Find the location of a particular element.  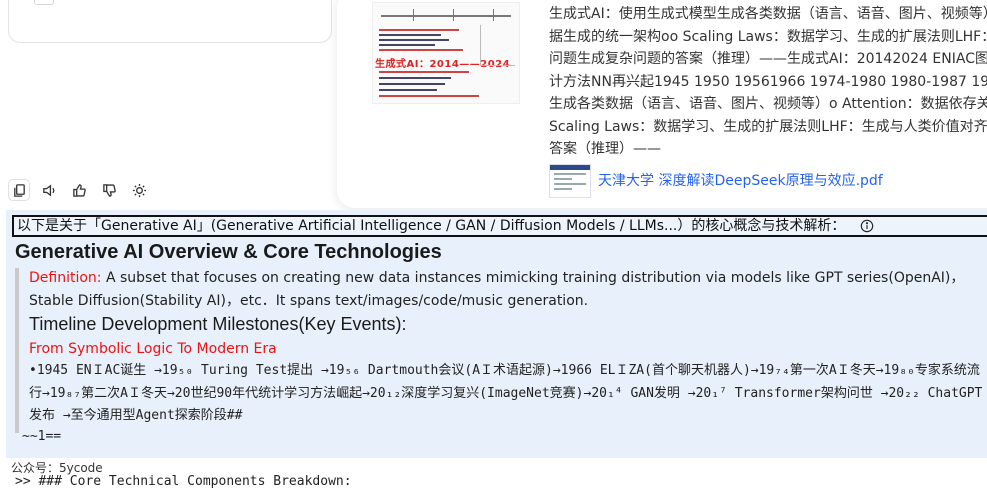

thumbs-up-icon is located at coordinates (79, 190).